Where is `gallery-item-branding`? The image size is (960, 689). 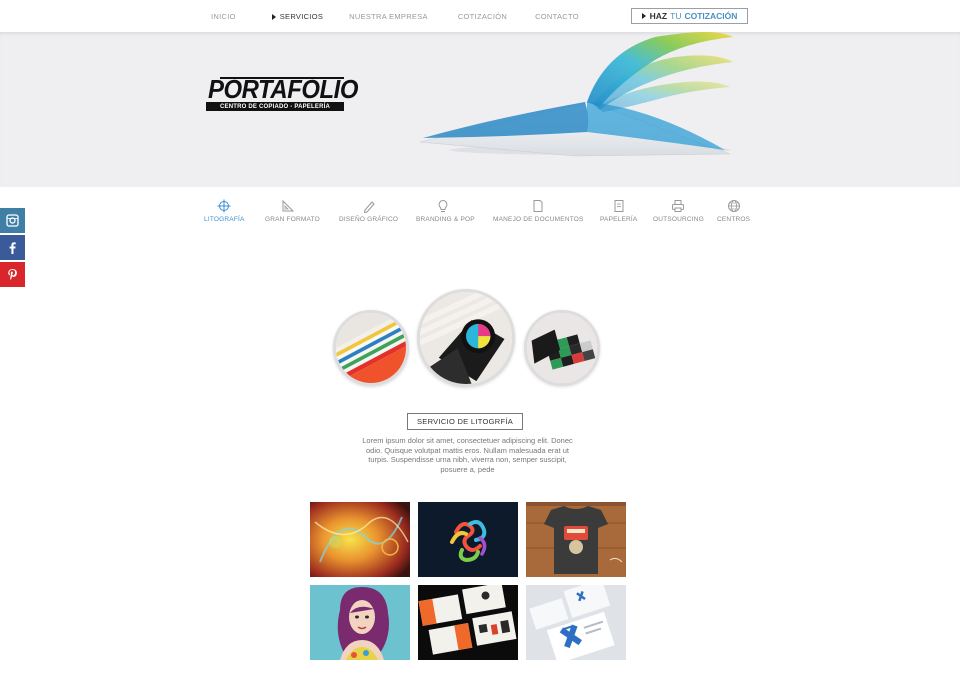 gallery-item-branding is located at coordinates (576, 622).